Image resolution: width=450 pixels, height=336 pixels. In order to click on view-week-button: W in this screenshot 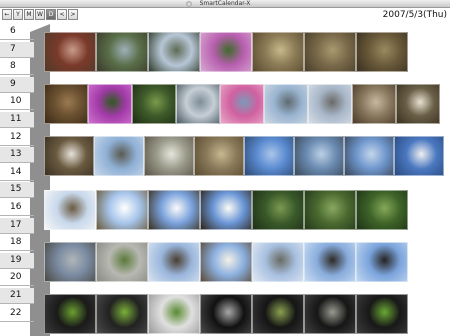, I will do `click(40, 14)`.